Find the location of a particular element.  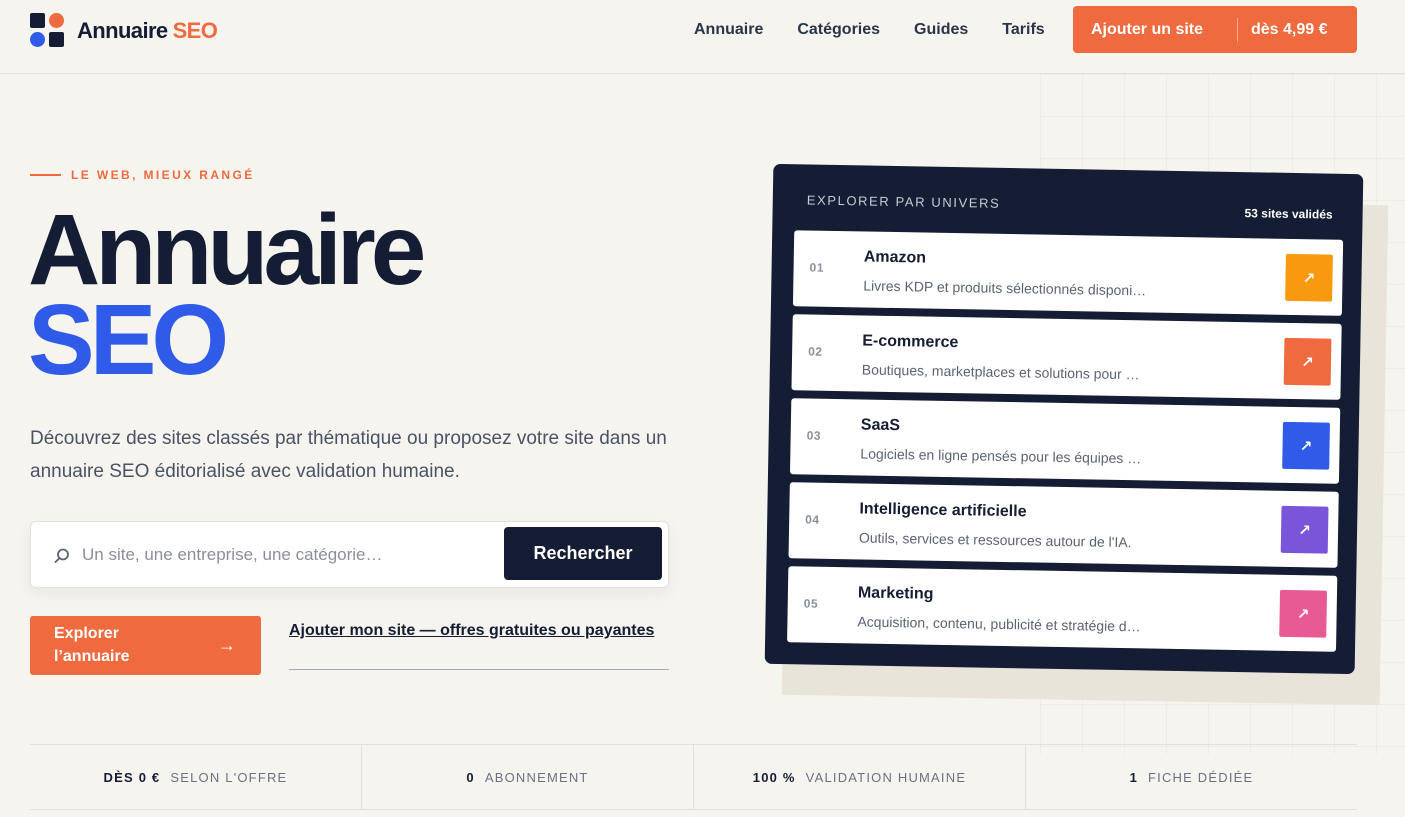

hero-title-line1: Annuaire is located at coordinates (227, 250).